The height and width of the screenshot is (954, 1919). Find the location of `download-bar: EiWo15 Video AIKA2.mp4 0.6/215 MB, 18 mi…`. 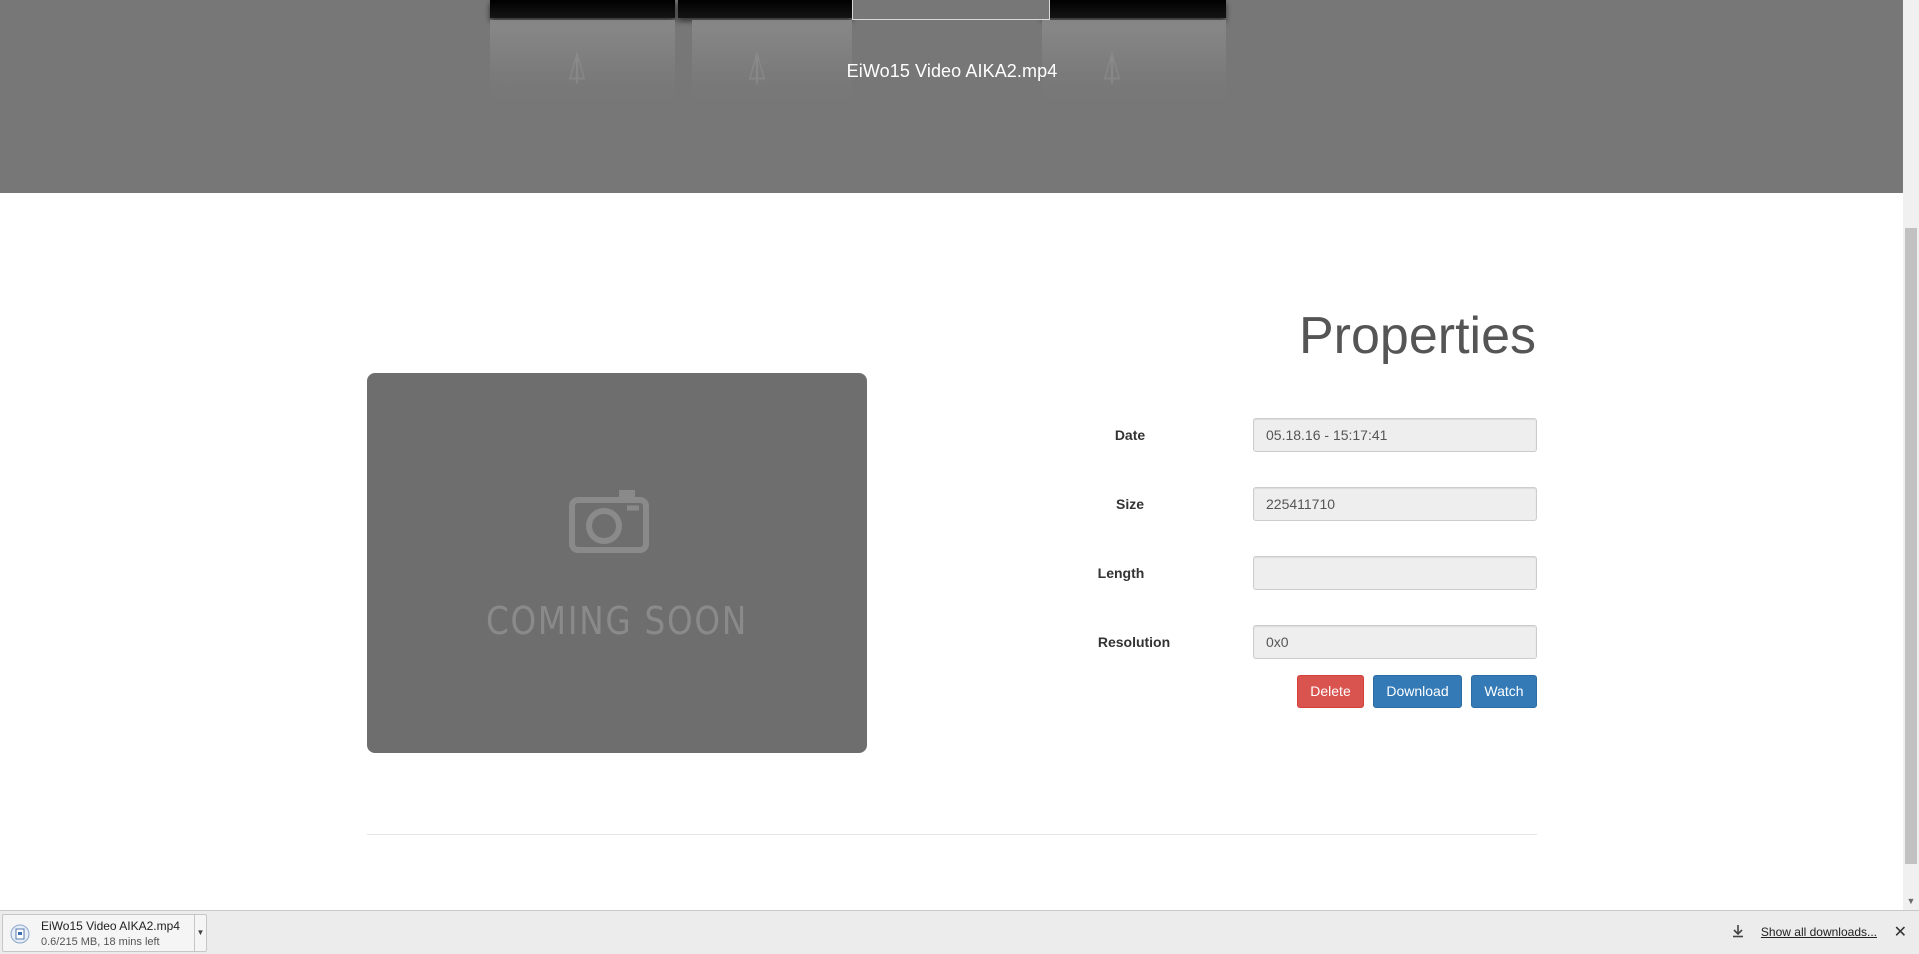

download-bar: EiWo15 Video AIKA2.mp4 0.6/215 MB, 18 mi… is located at coordinates (959, 932).